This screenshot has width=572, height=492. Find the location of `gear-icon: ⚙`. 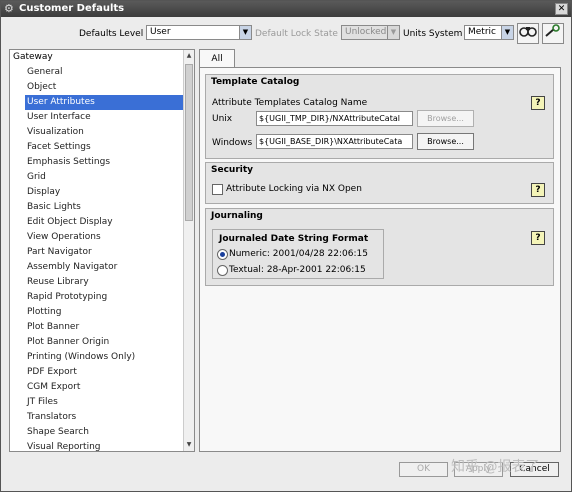

gear-icon: ⚙ is located at coordinates (9, 8).